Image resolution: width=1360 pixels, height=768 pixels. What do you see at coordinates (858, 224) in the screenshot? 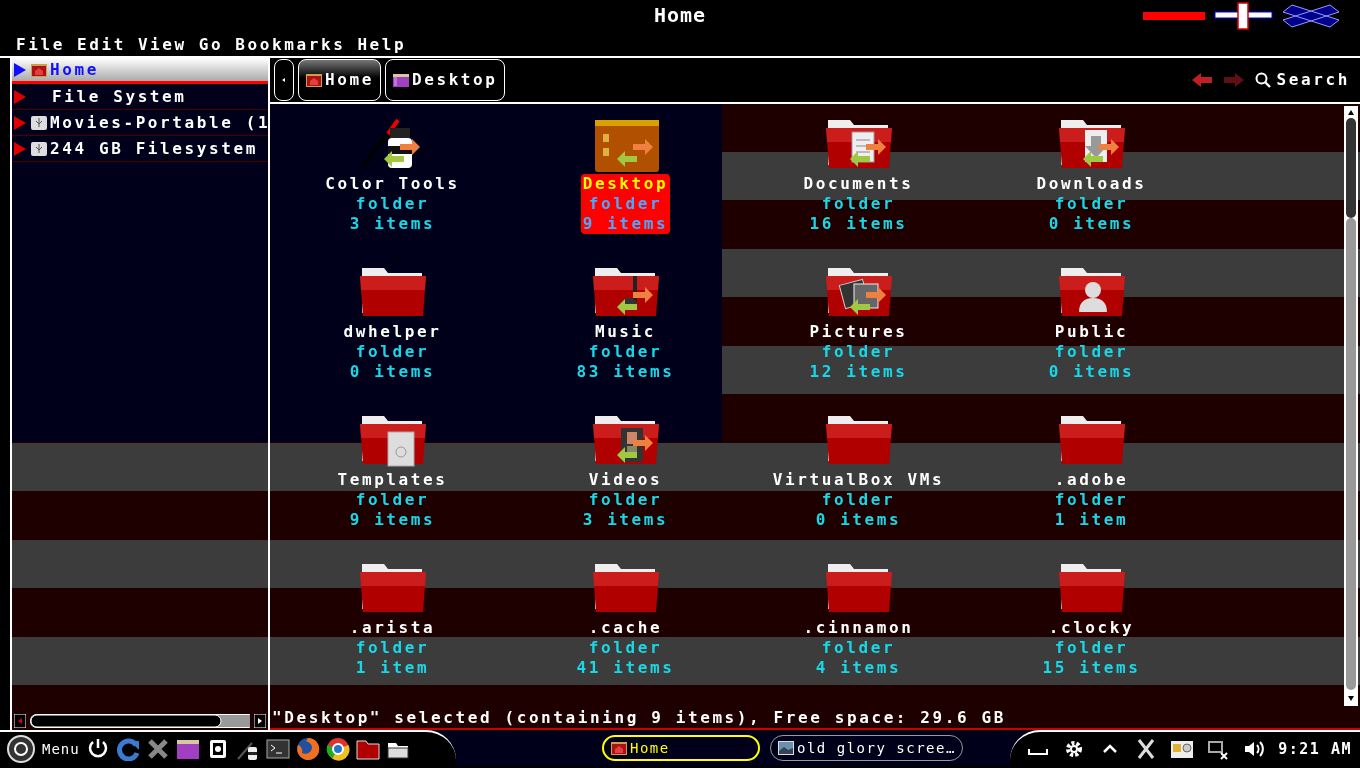
I see `item-count: 16 items` at bounding box center [858, 224].